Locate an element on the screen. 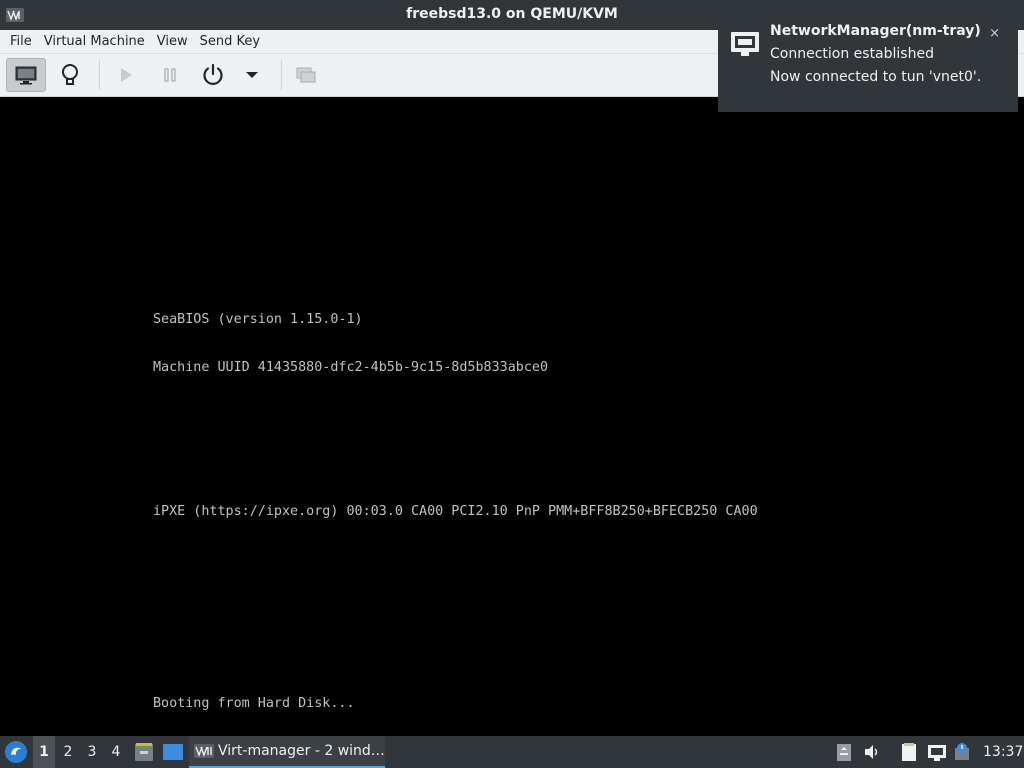  desktop-1-button: 1 is located at coordinates (44, 752).